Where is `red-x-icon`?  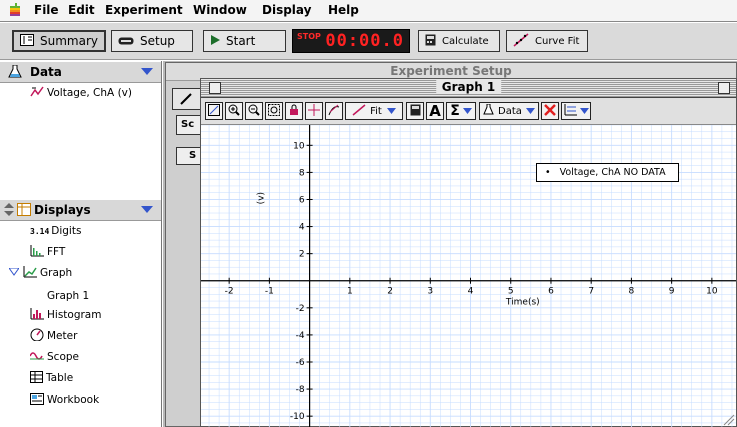 red-x-icon is located at coordinates (550, 111).